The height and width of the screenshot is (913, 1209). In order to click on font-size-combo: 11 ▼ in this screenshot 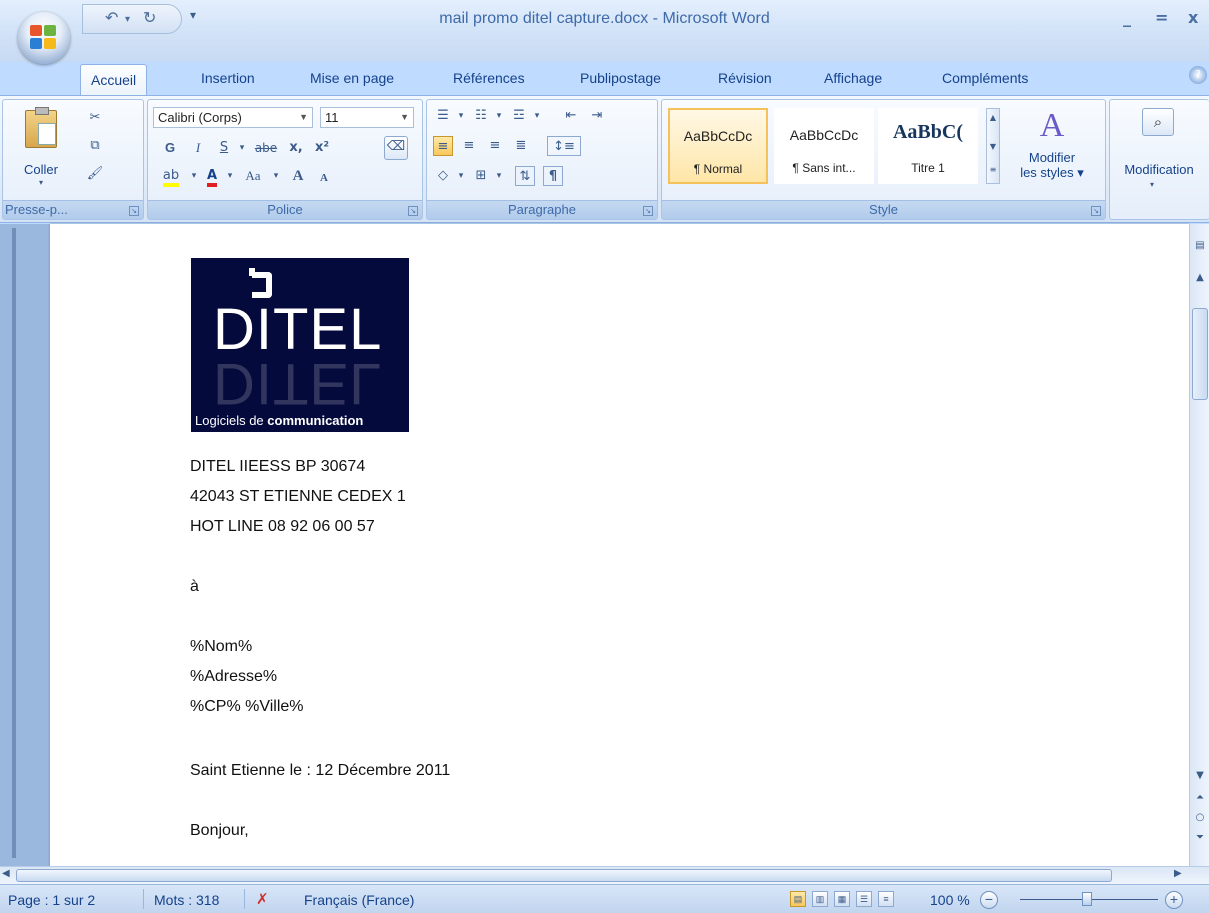, I will do `click(367, 117)`.